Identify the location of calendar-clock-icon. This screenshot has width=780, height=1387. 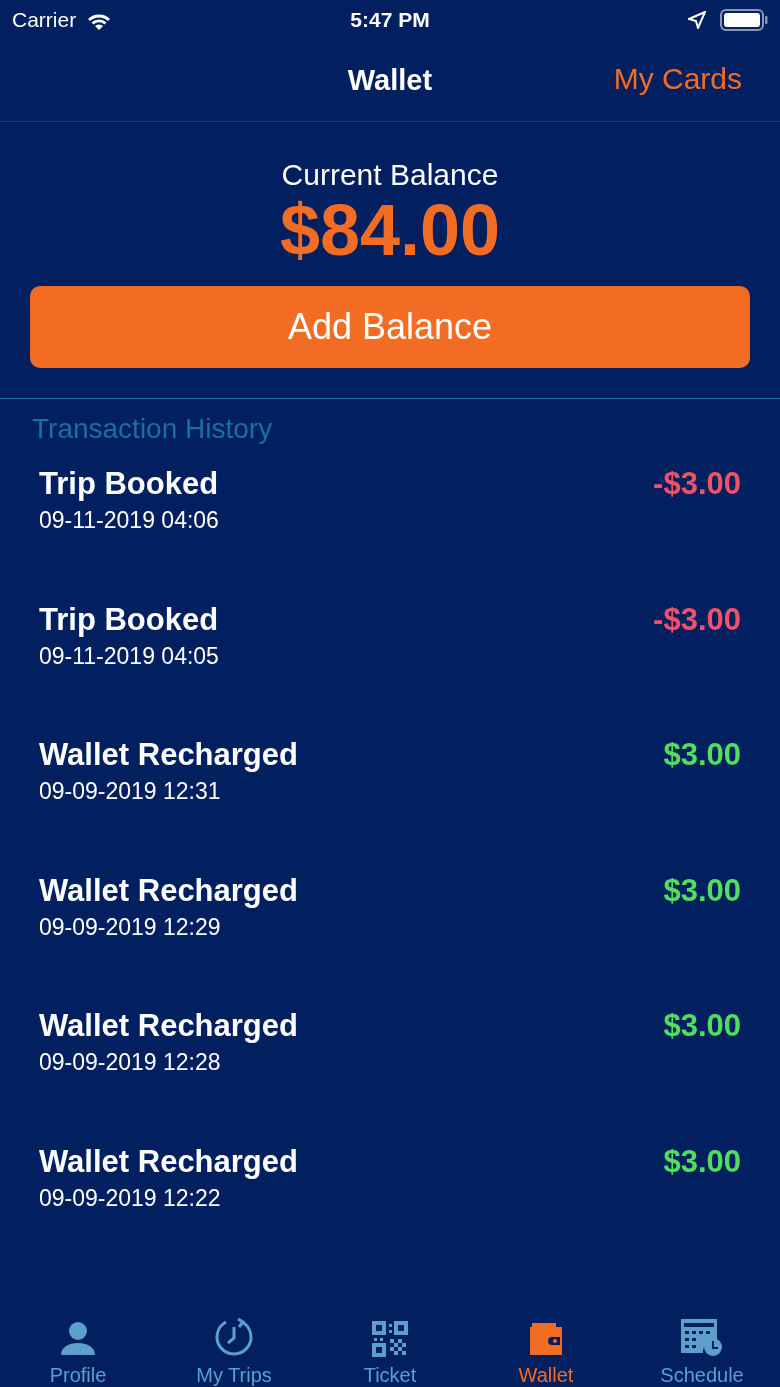
(702, 1337).